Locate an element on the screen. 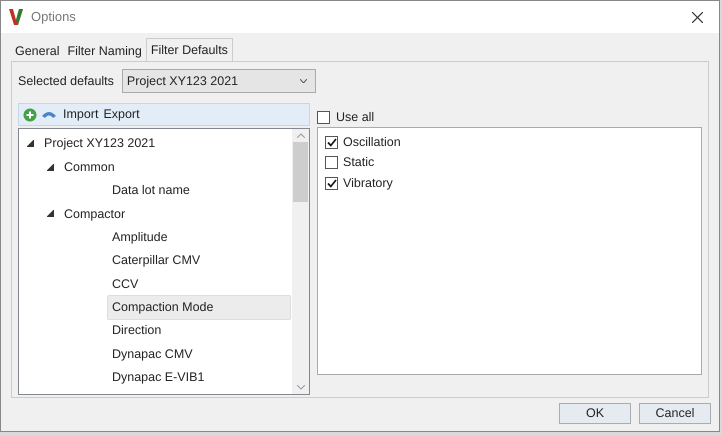 The height and width of the screenshot is (436, 722). checkbox-label: Use all is located at coordinates (355, 117).